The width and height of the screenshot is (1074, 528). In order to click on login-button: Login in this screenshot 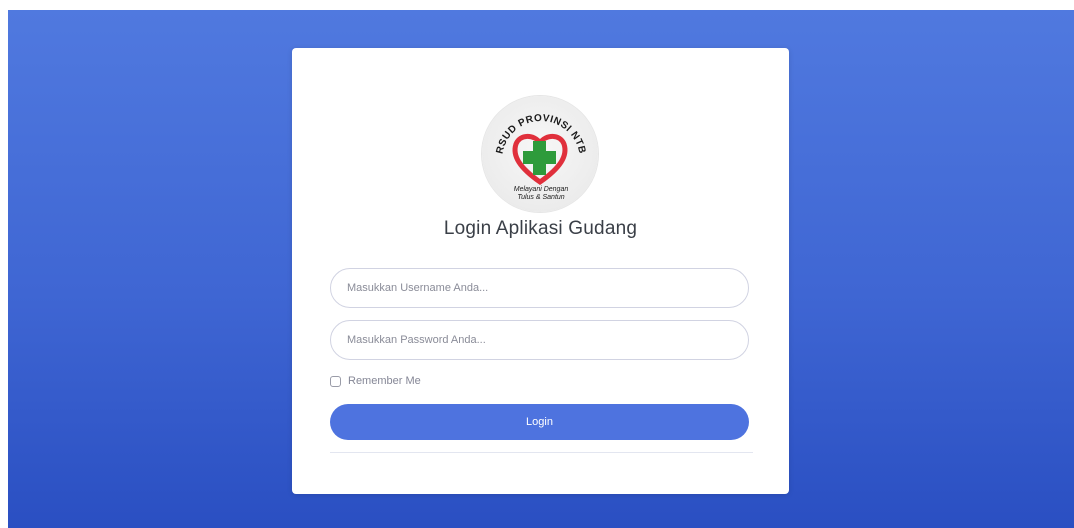, I will do `click(539, 422)`.